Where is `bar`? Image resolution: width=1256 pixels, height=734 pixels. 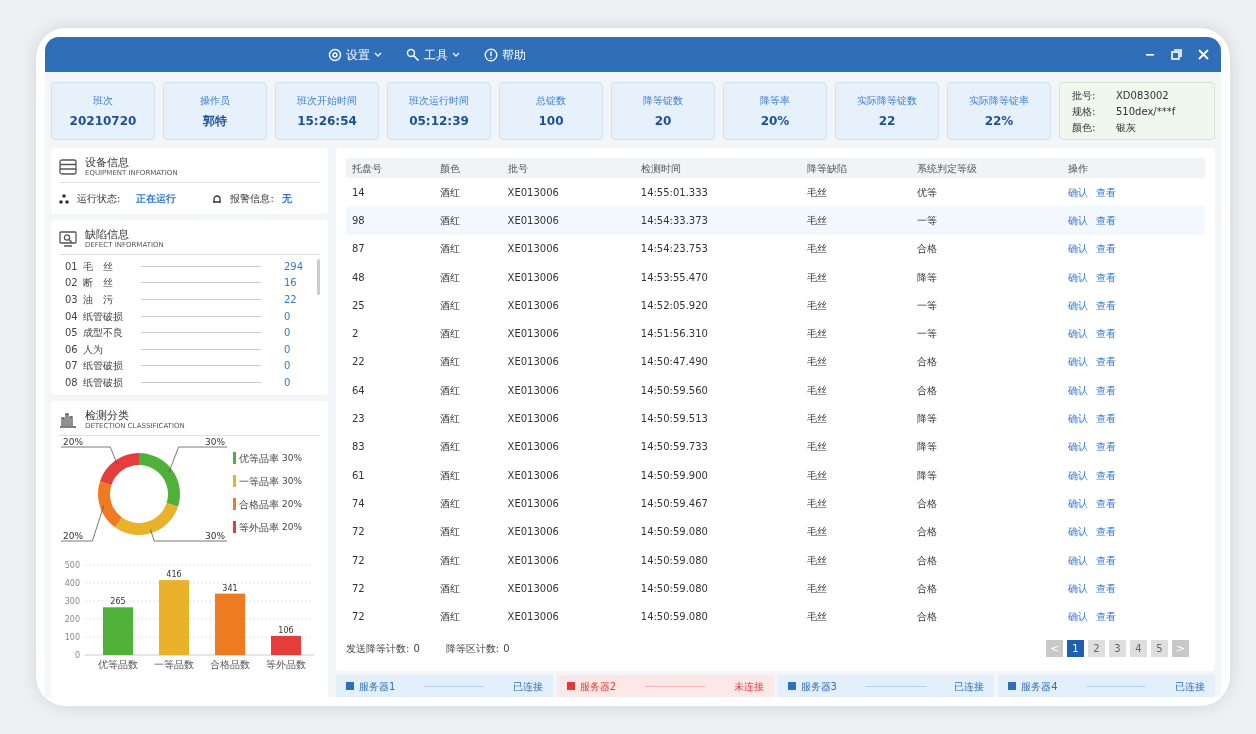 bar is located at coordinates (118, 631).